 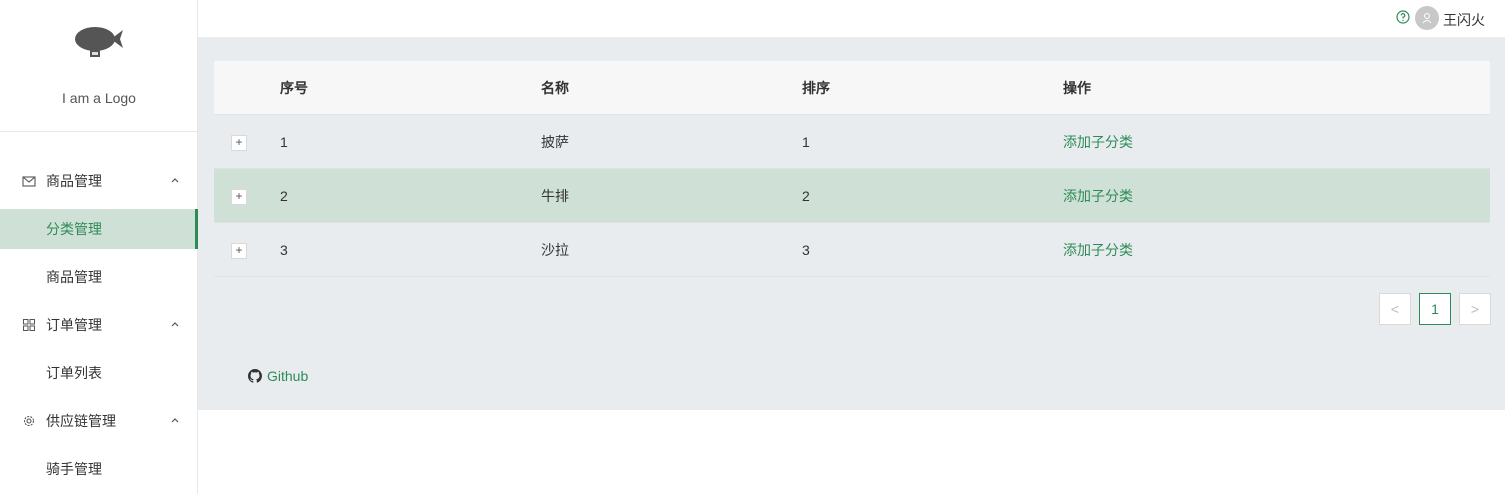 What do you see at coordinates (555, 249) in the screenshot?
I see `cell-name: 沙拉` at bounding box center [555, 249].